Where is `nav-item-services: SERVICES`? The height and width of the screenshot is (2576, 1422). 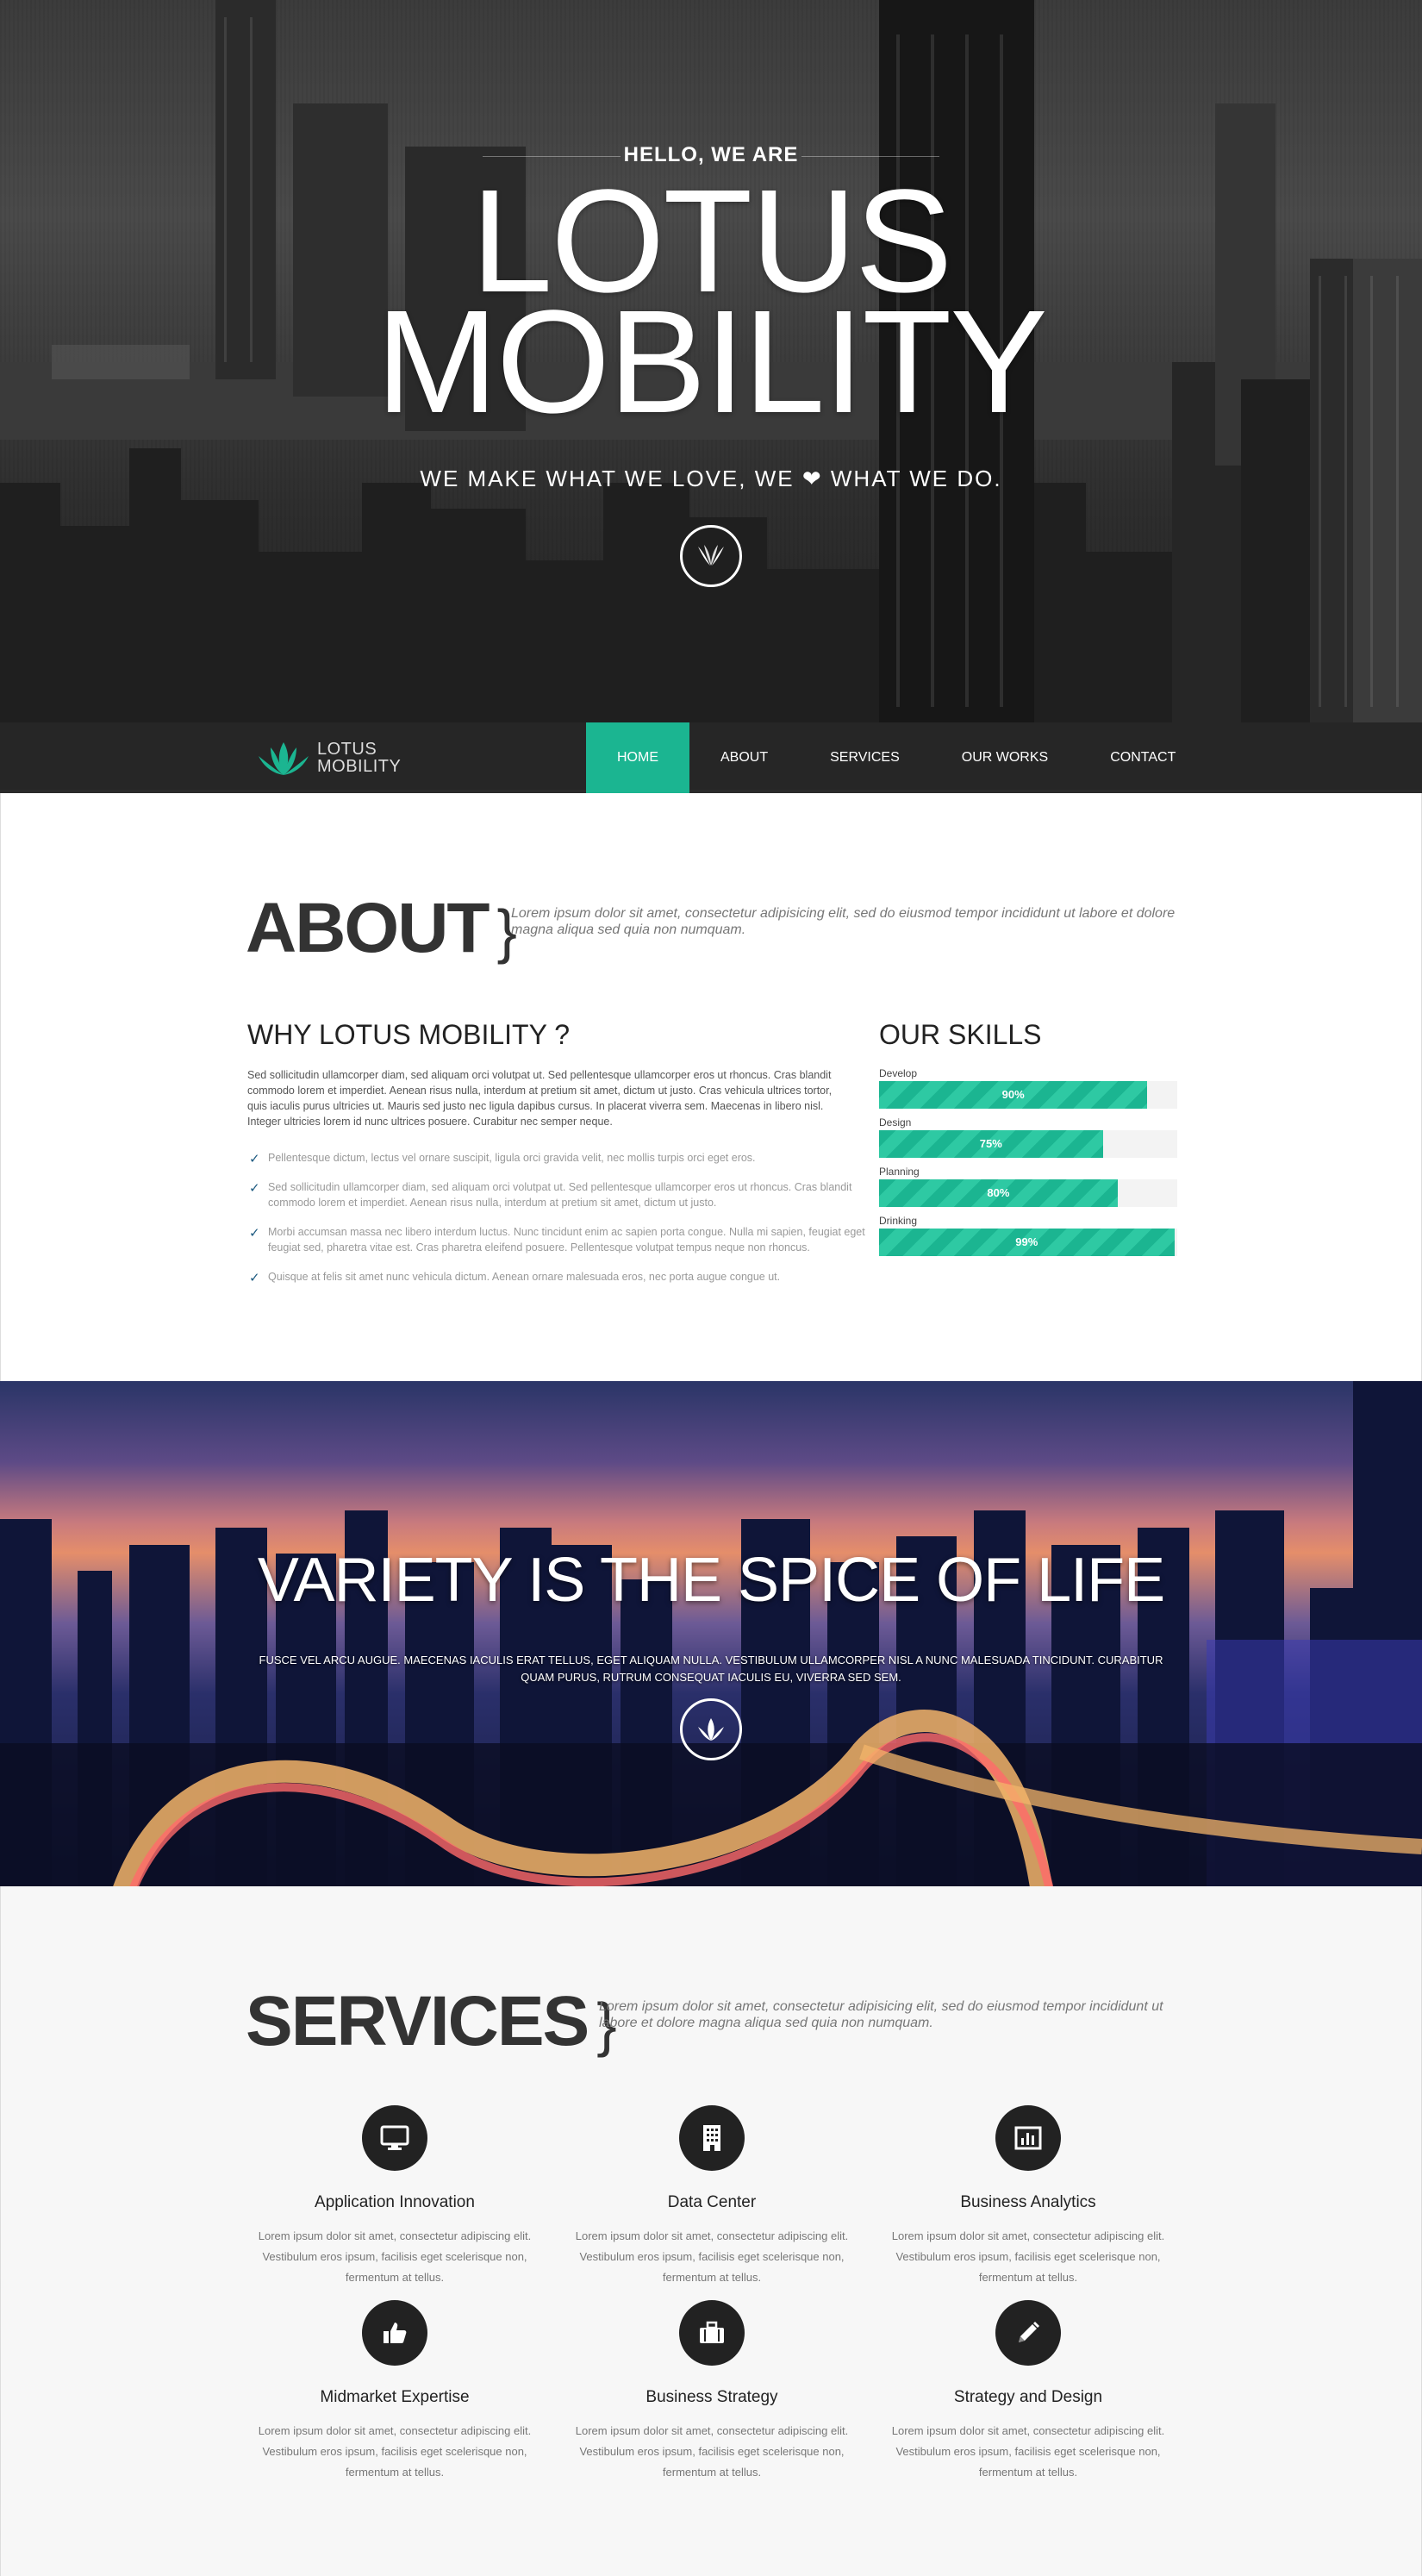 nav-item-services: SERVICES is located at coordinates (865, 757).